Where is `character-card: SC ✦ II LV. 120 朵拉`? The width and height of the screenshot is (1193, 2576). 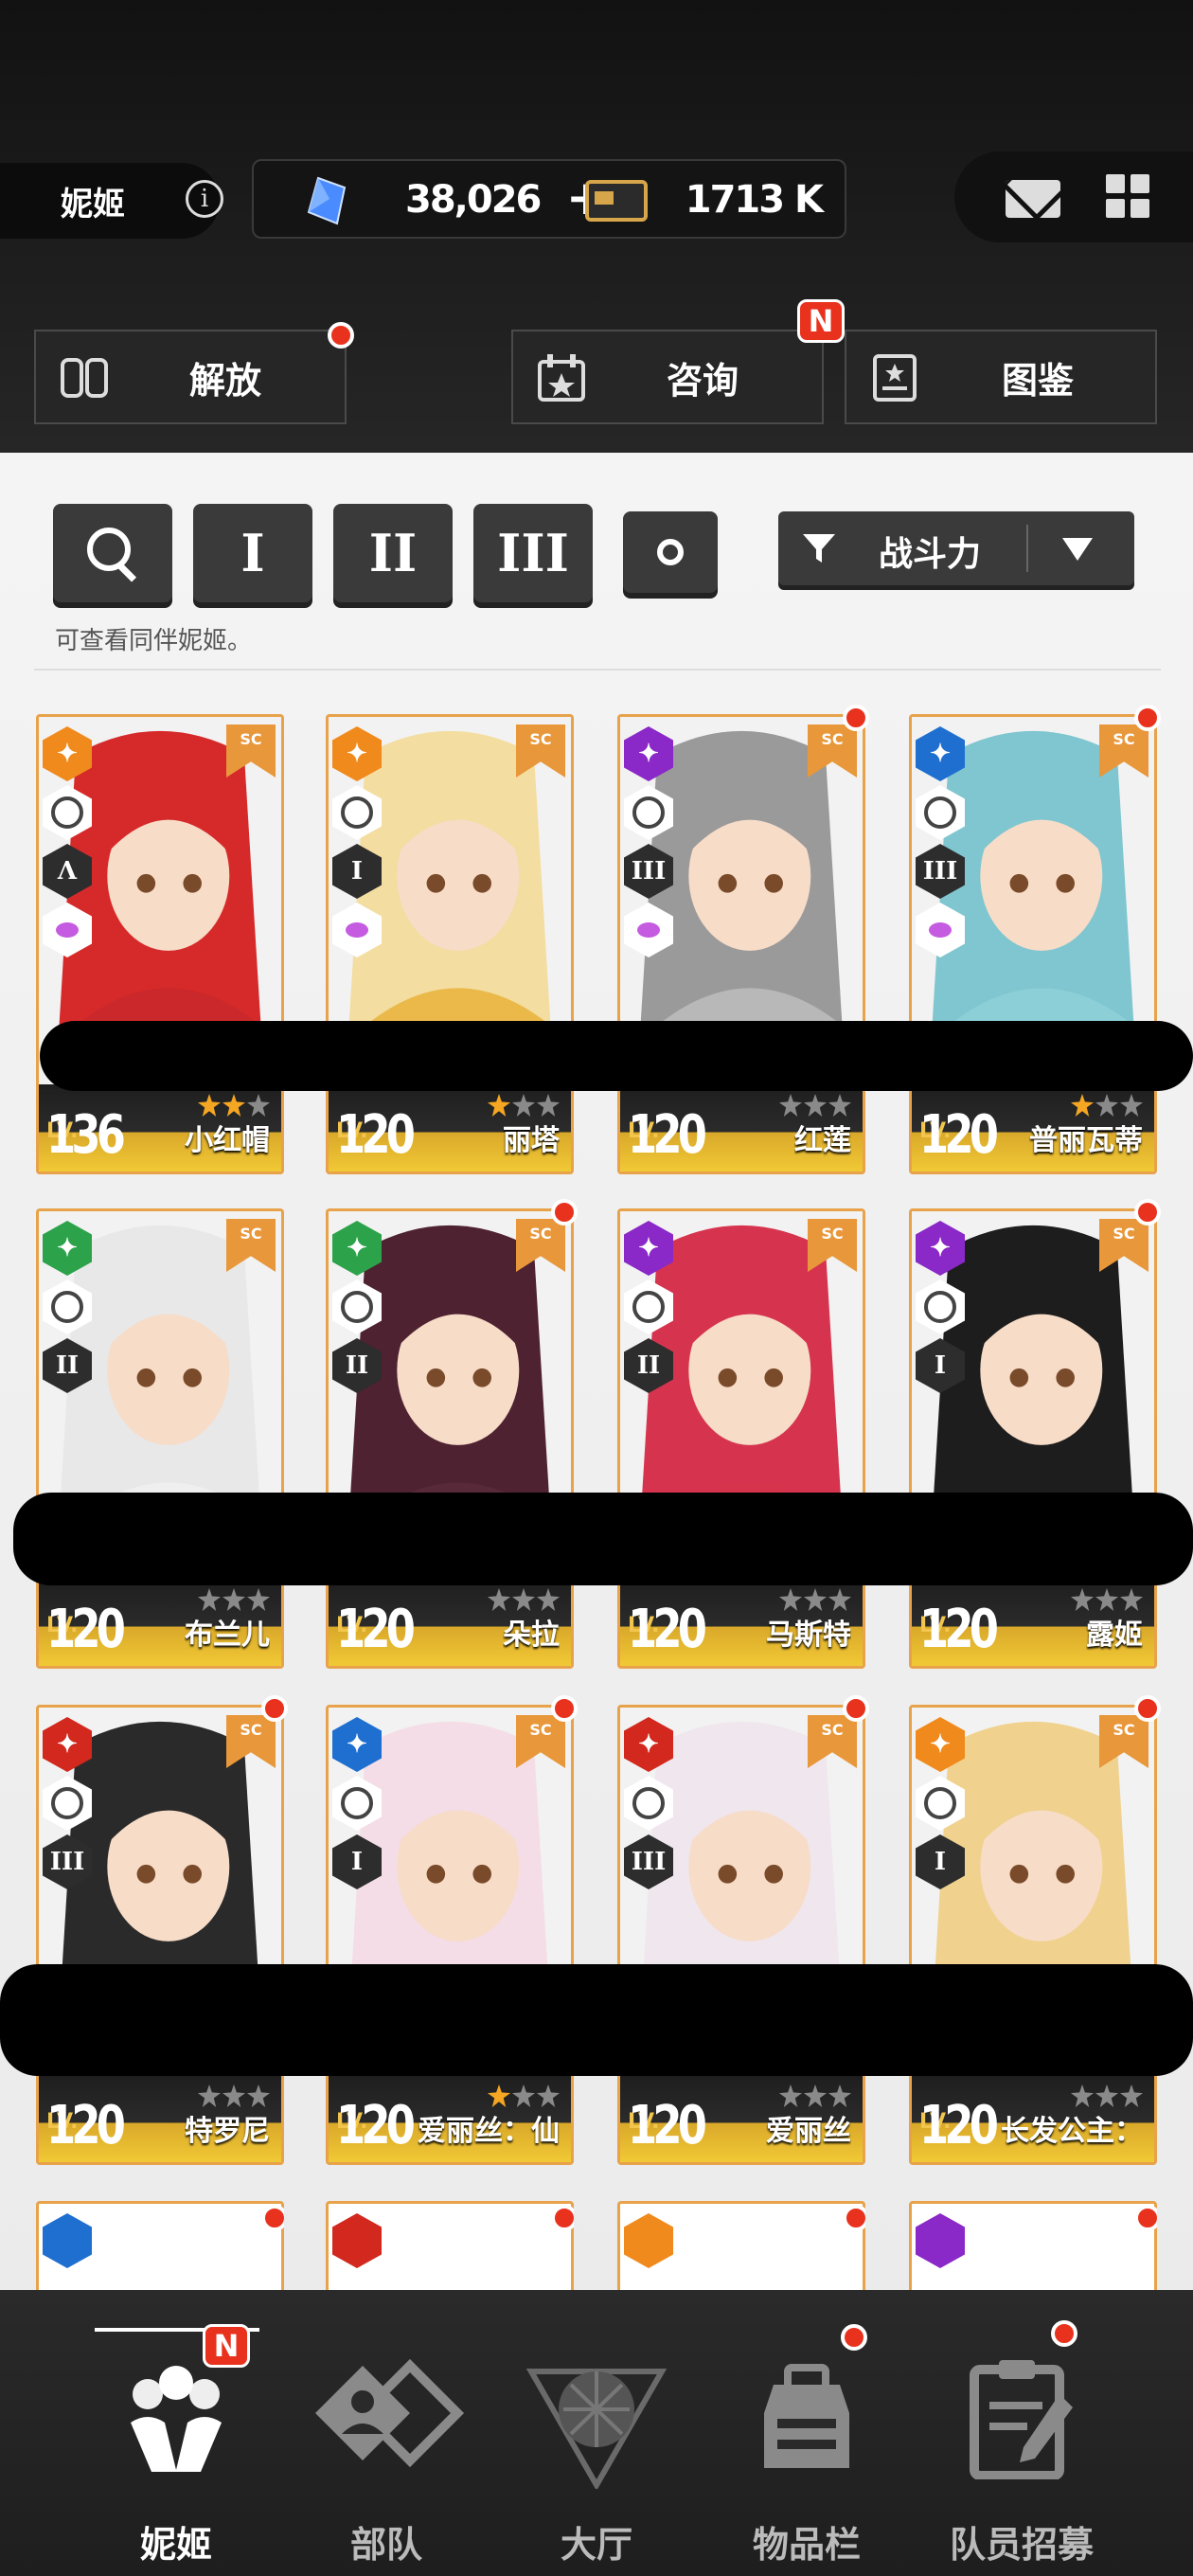
character-card: SC ✦ II LV. 120 朵拉 is located at coordinates (452, 1436).